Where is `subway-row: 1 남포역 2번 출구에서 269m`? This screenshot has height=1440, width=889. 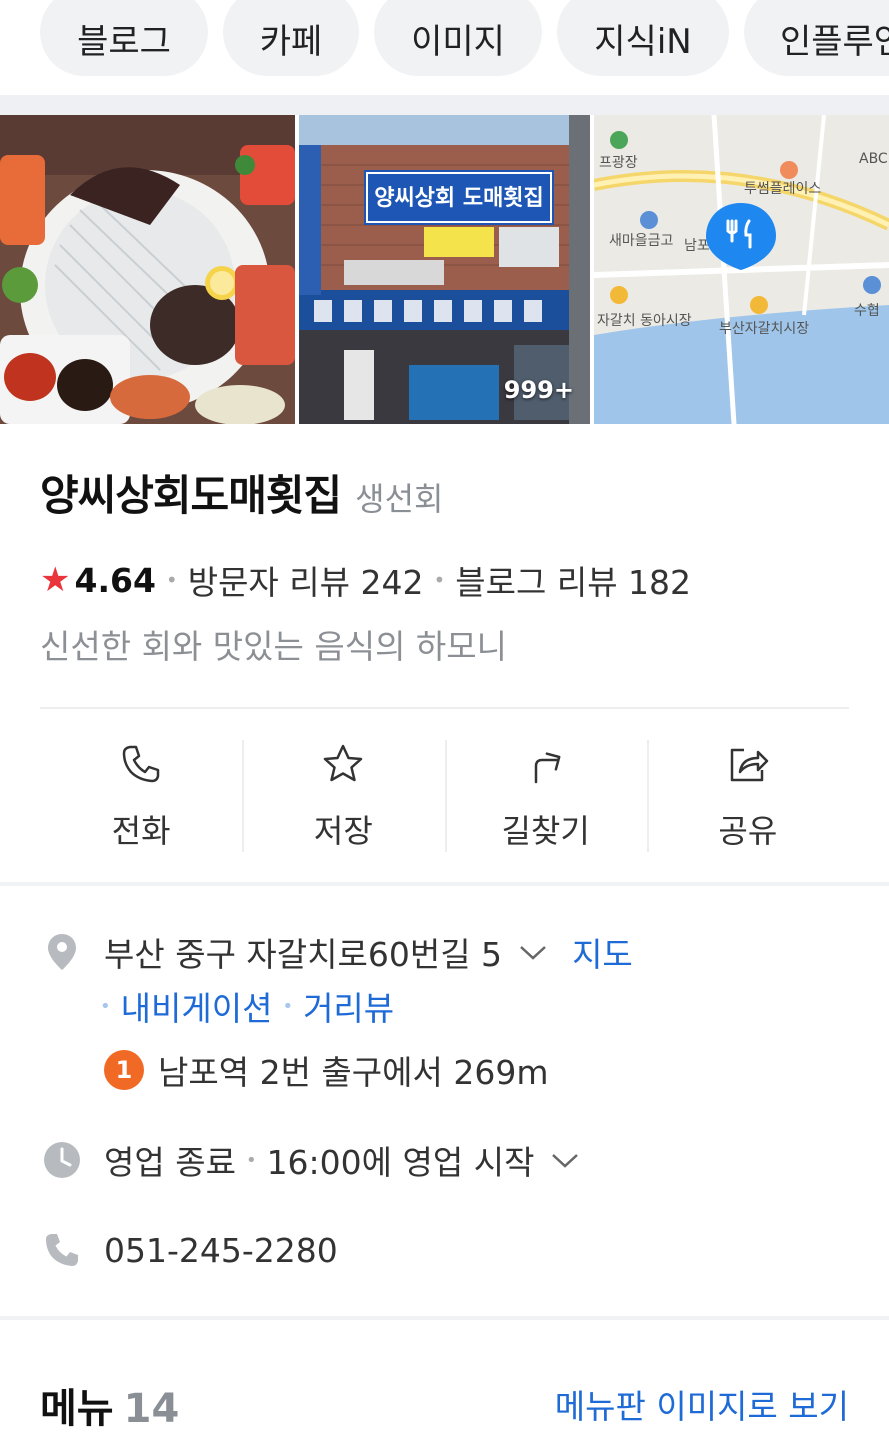
subway-row: 1 남포역 2번 출구에서 269m is located at coordinates (326, 1070).